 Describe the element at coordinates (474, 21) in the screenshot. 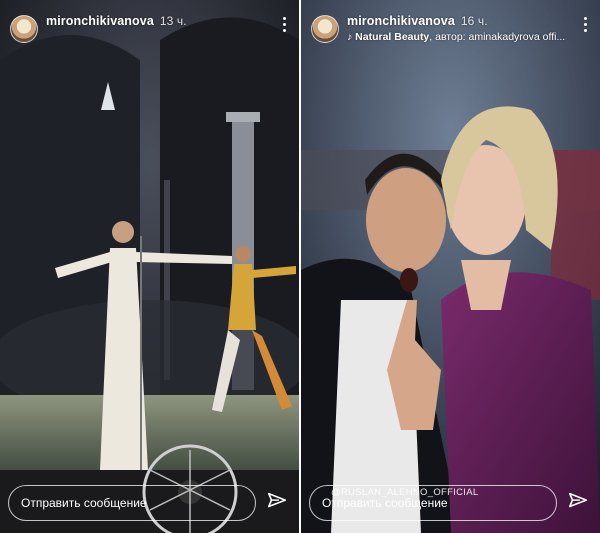

I see `time-ago: 16 ч.` at that location.